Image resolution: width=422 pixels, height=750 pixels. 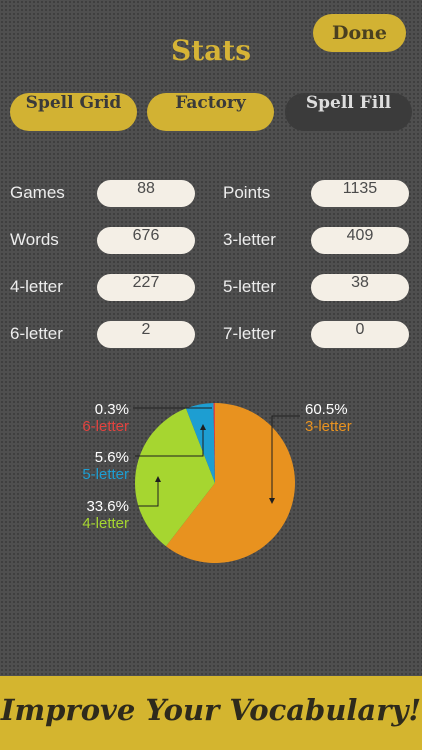 I want to click on pie-label-5-letter-name: 5-letter, so click(x=105, y=474).